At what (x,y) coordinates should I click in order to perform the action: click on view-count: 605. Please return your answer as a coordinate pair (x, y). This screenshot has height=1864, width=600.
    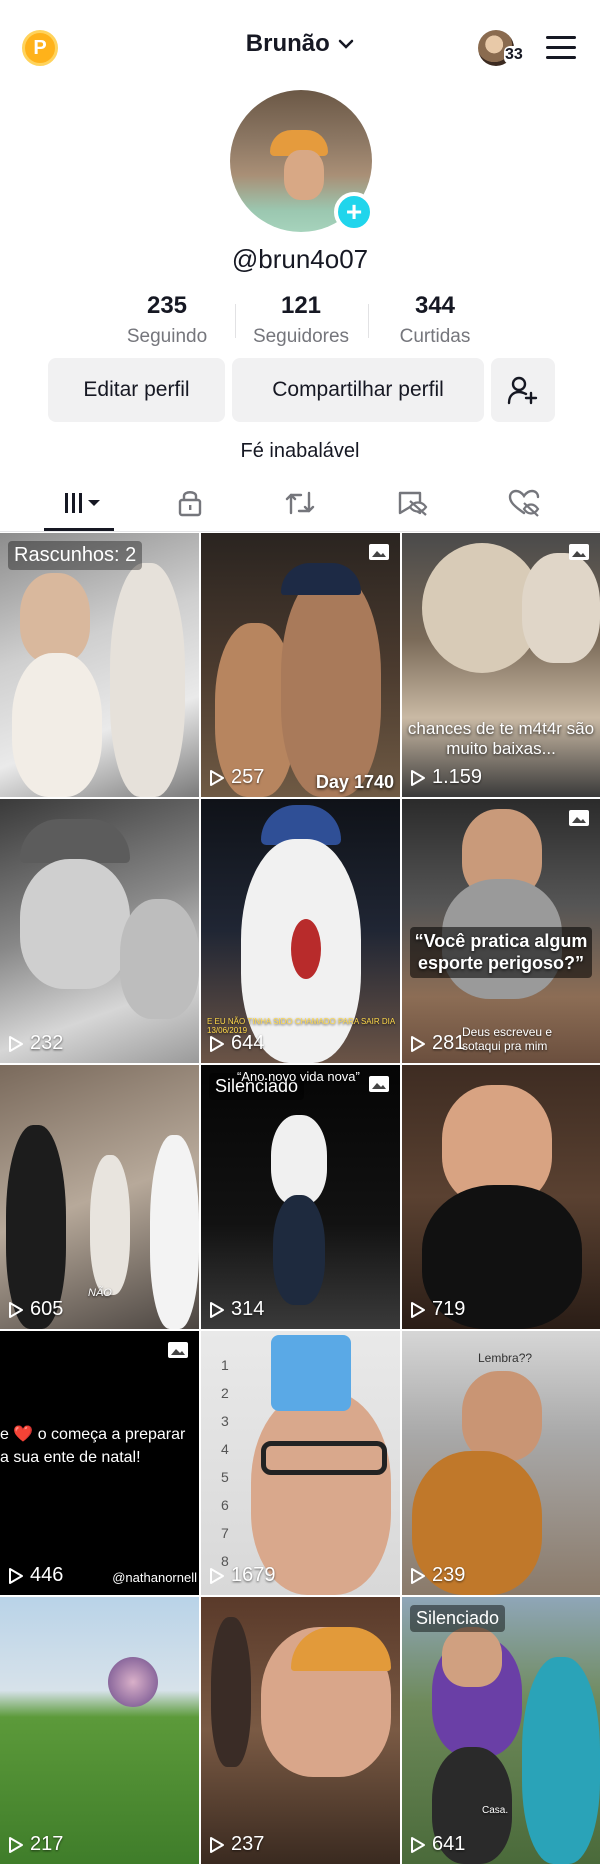
    Looking at the image, I should click on (35, 1309).